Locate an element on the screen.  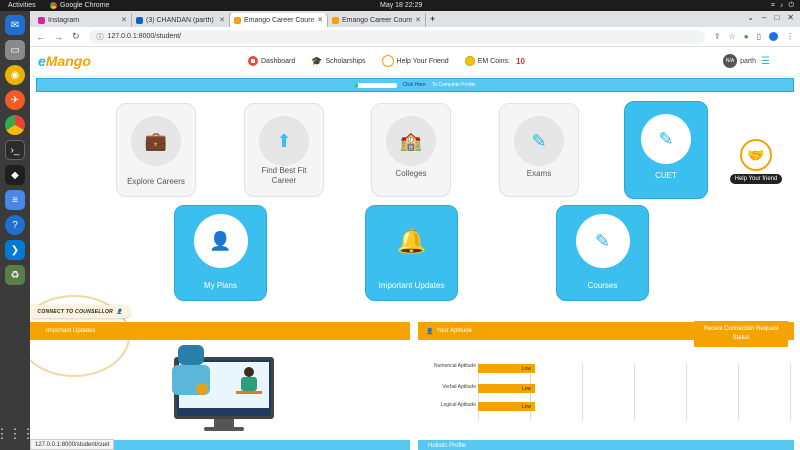
maximize-icon: □ is located at coordinates (776, 17).